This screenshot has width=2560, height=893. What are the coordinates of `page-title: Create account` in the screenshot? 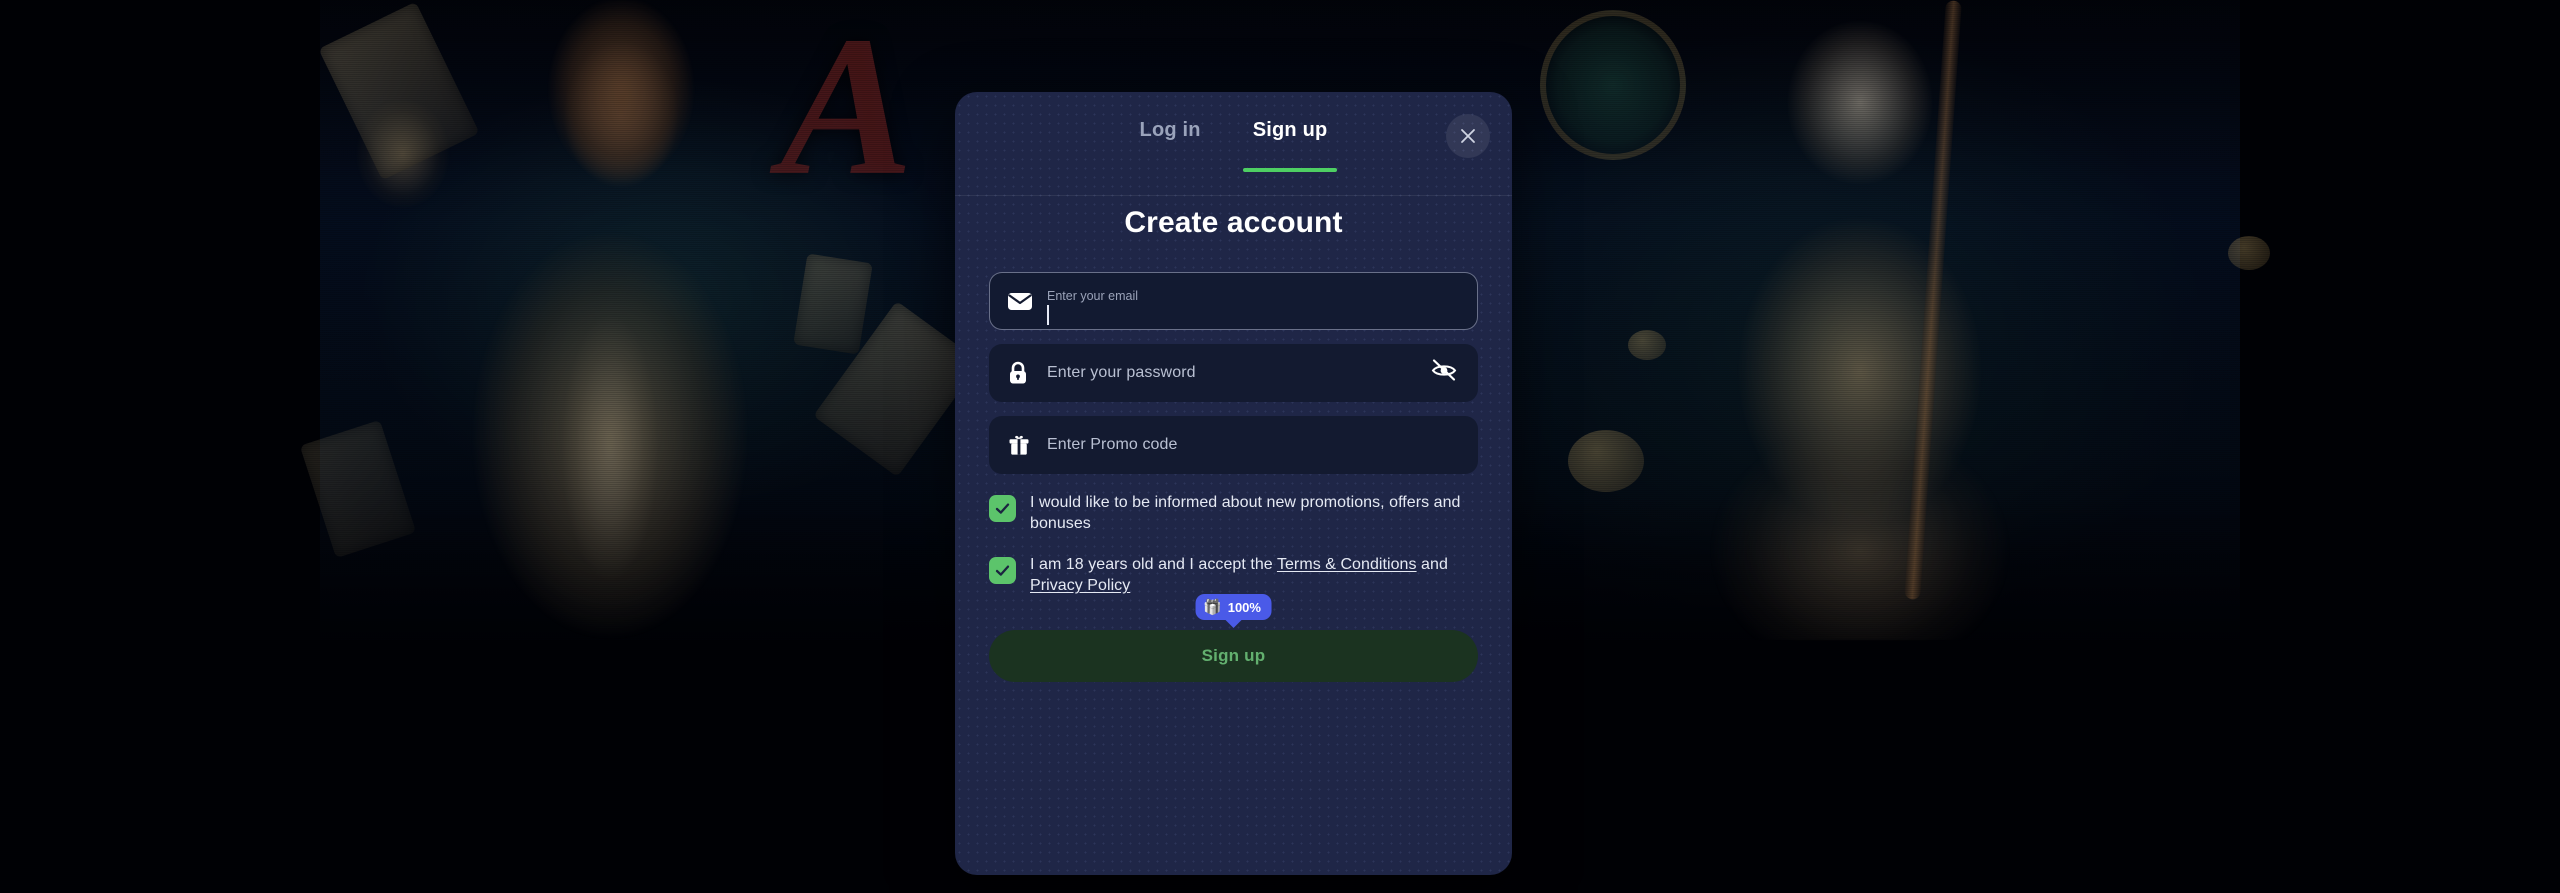 It's located at (1233, 222).